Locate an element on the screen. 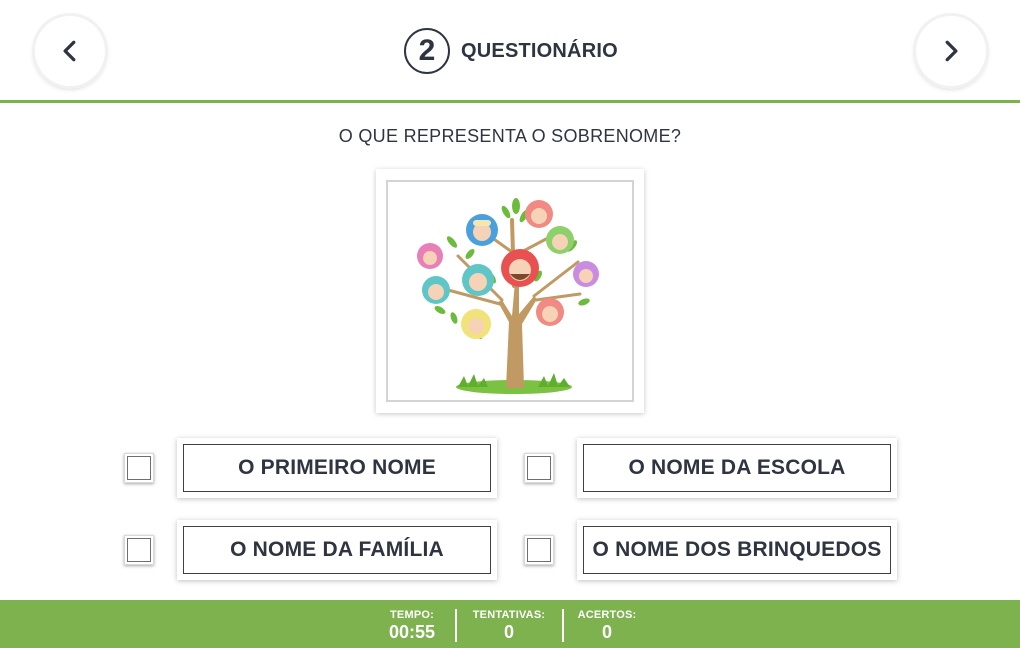 The height and width of the screenshot is (648, 1020). option-1-label: O PRIMEIRO NOME is located at coordinates (337, 468).